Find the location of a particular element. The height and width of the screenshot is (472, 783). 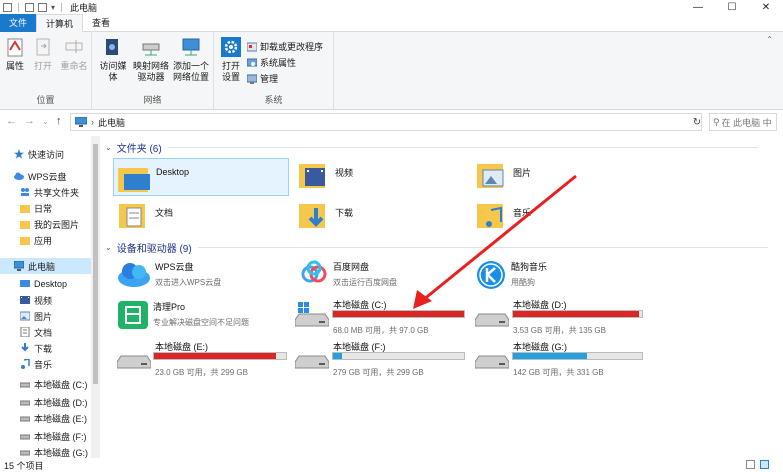

forward-button: → is located at coordinates (29, 121).